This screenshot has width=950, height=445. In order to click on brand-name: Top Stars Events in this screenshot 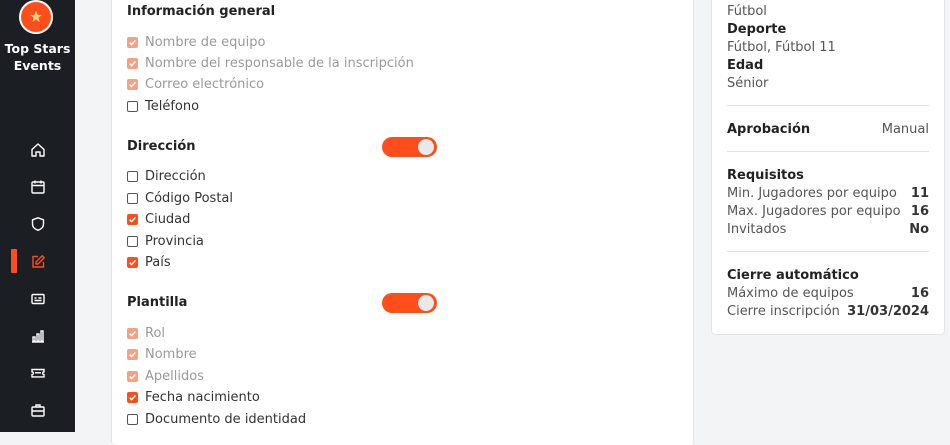, I will do `click(37, 57)`.